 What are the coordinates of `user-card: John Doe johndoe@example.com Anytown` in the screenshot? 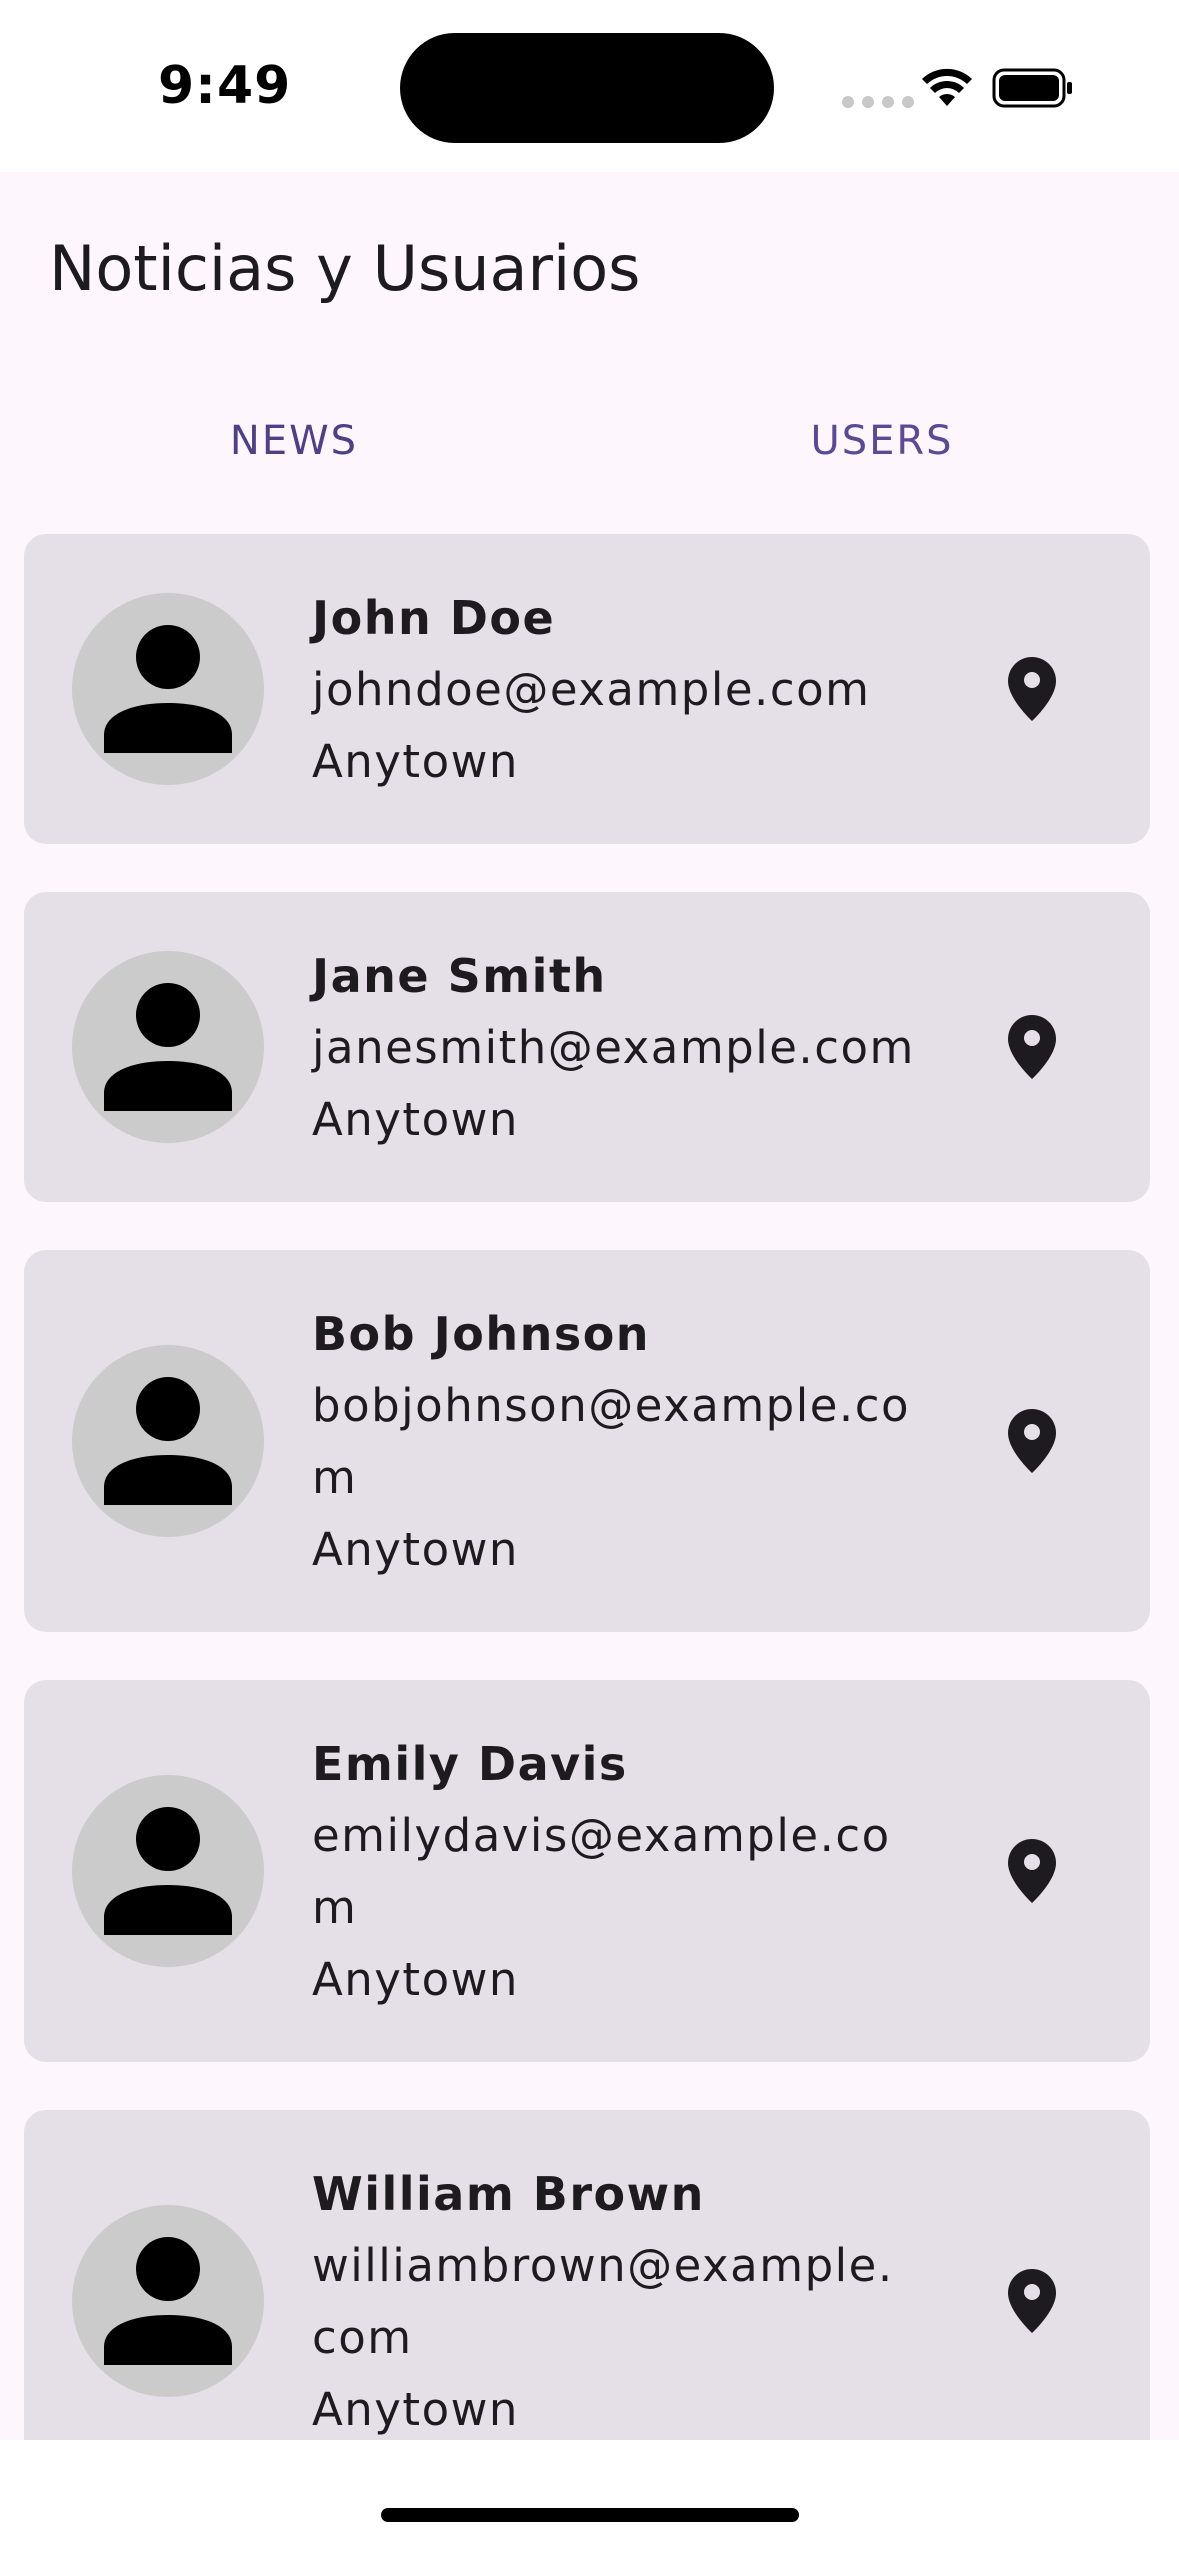 It's located at (587, 689).